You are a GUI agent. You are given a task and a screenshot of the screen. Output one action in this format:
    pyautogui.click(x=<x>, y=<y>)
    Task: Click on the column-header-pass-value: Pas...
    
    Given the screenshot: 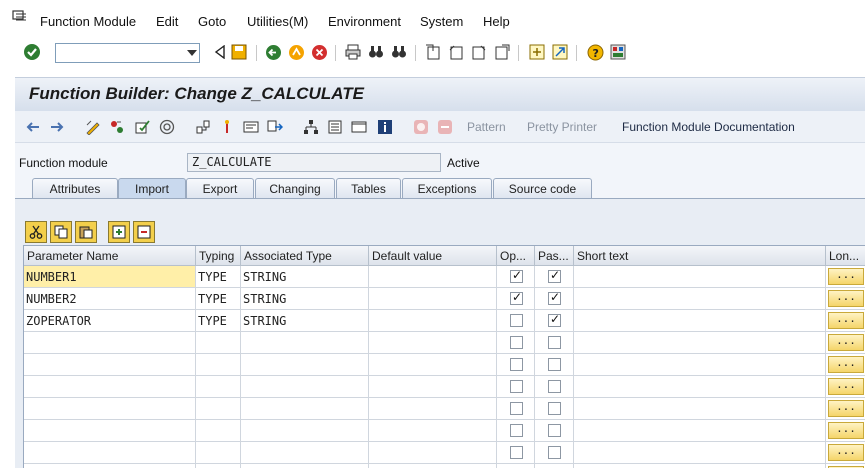 What is the action you would take?
    pyautogui.click(x=554, y=256)
    